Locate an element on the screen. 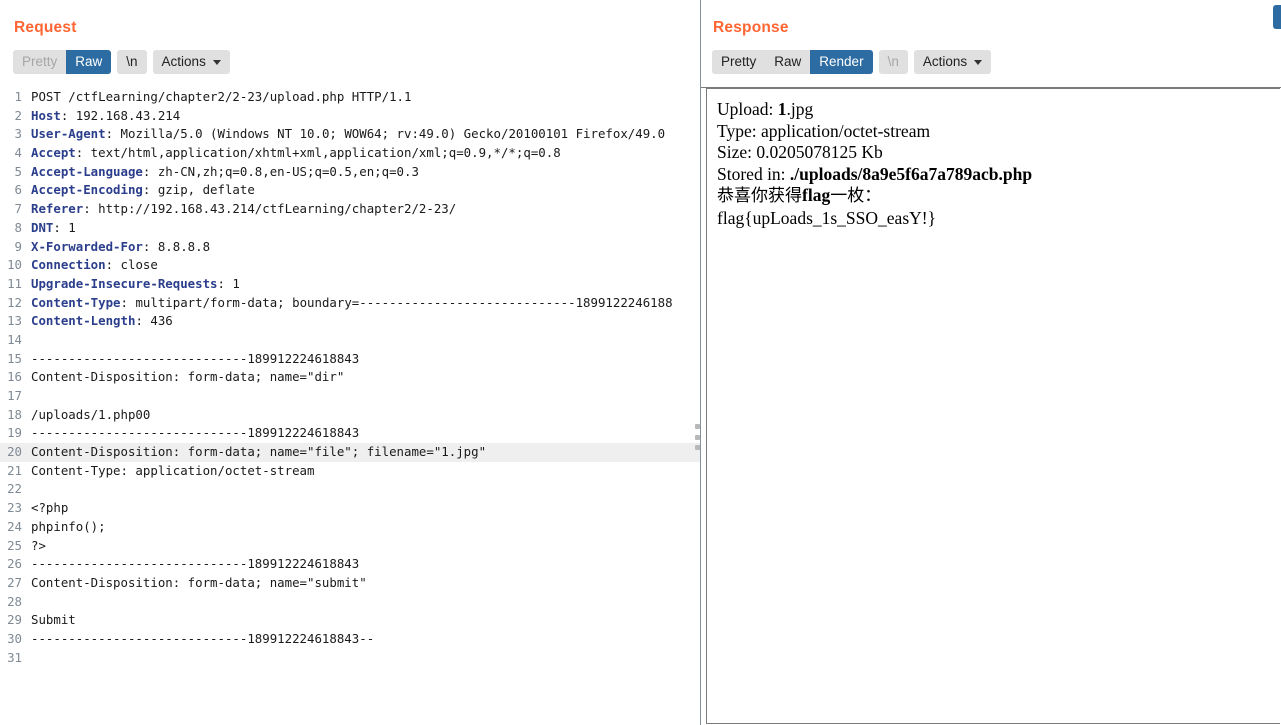  response-panel-title: Response is located at coordinates (751, 27).